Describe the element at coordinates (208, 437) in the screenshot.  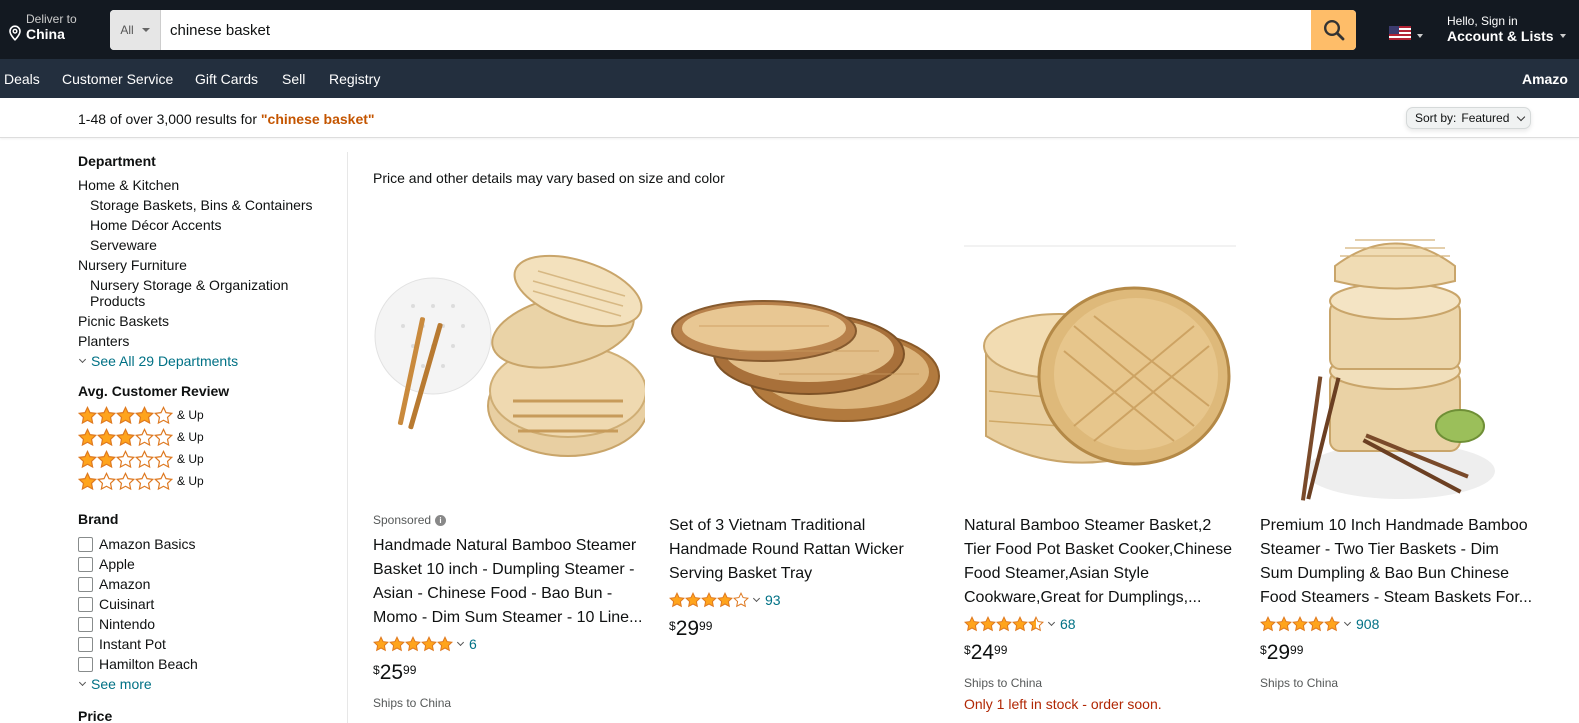
I see `review-filter-3-stars: & Up` at that location.